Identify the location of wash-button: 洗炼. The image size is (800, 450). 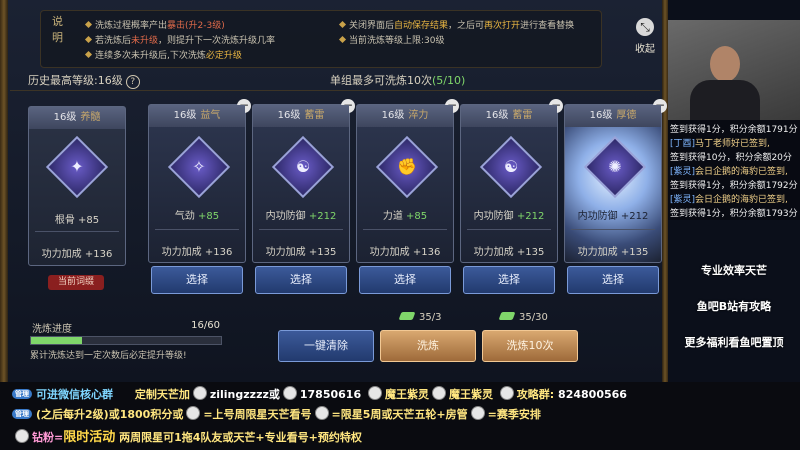
(428, 346).